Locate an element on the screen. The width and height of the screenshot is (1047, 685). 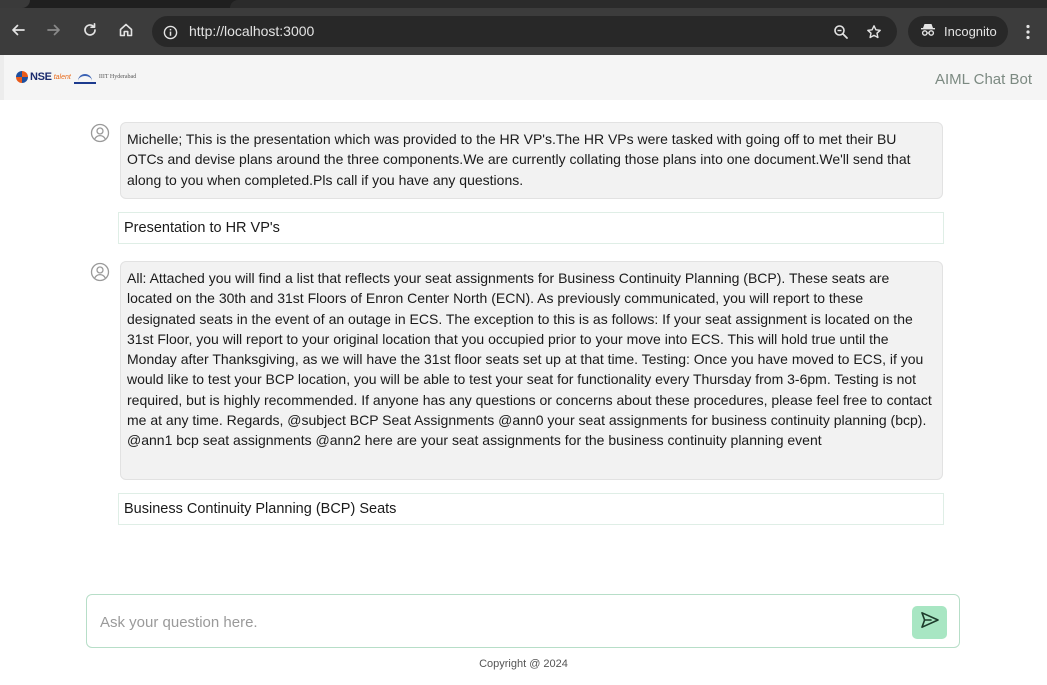
send-icon is located at coordinates (930, 622).